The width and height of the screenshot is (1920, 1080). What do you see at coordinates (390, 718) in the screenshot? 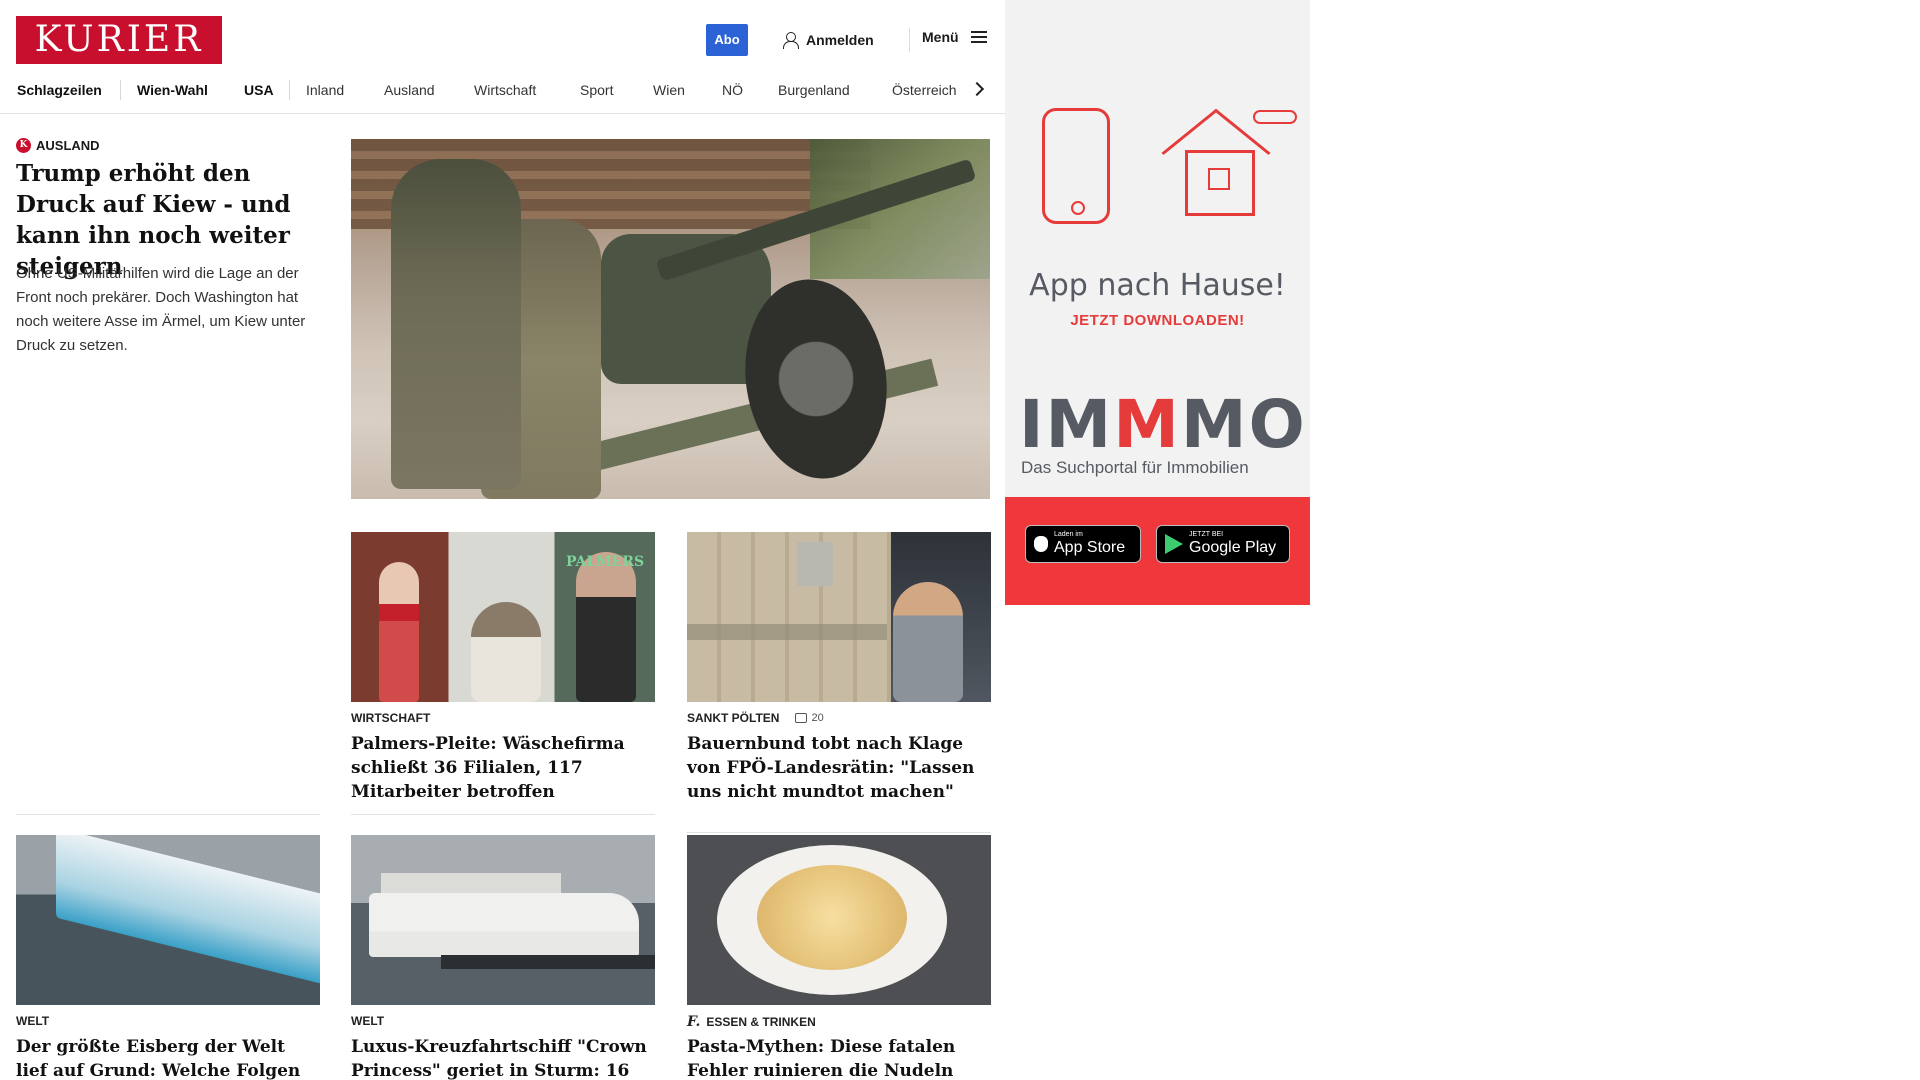
I see `teaser-category: WIRTSCHAFT` at bounding box center [390, 718].